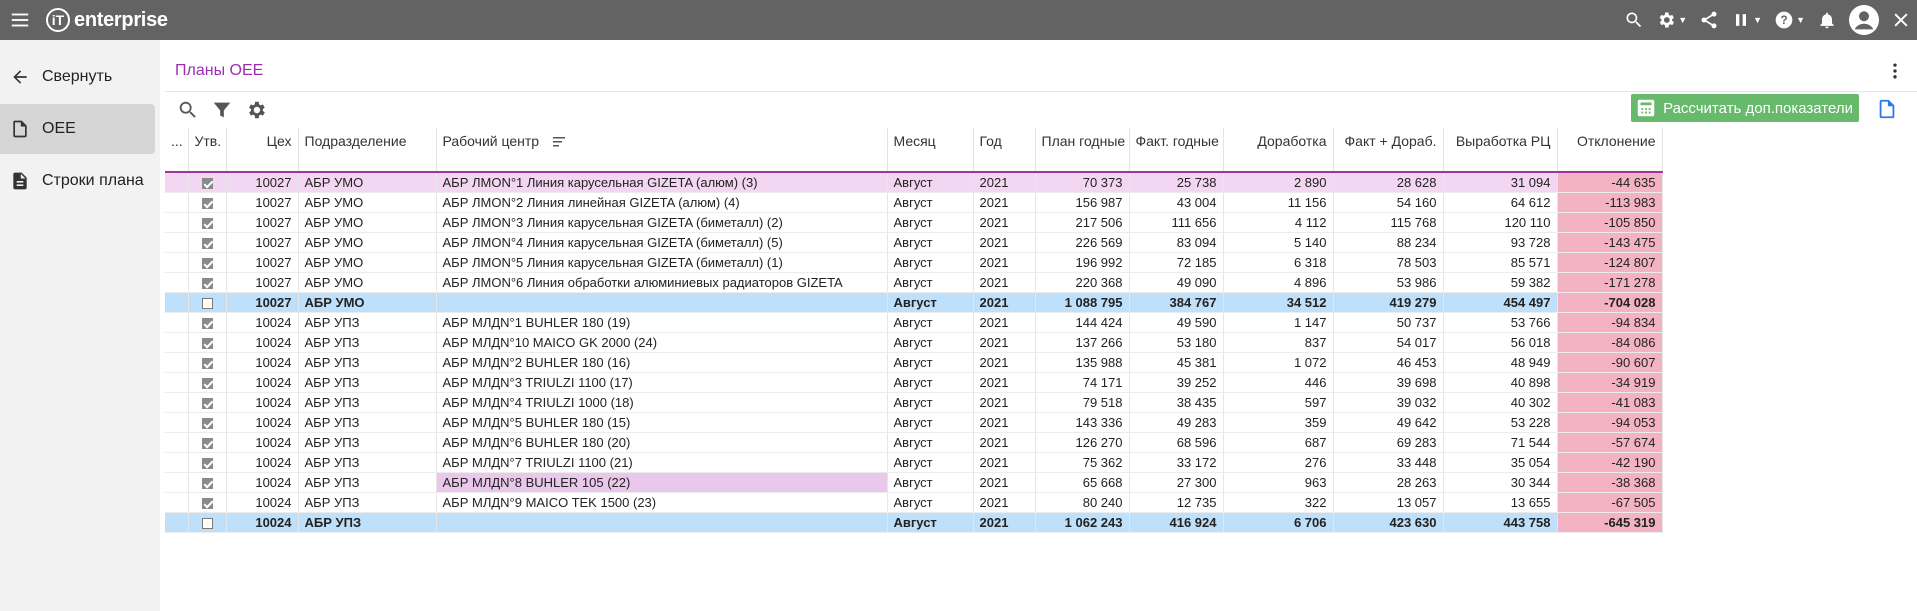 This screenshot has width=1917, height=611. I want to click on cell-plan-good: 217 506, so click(1082, 222).